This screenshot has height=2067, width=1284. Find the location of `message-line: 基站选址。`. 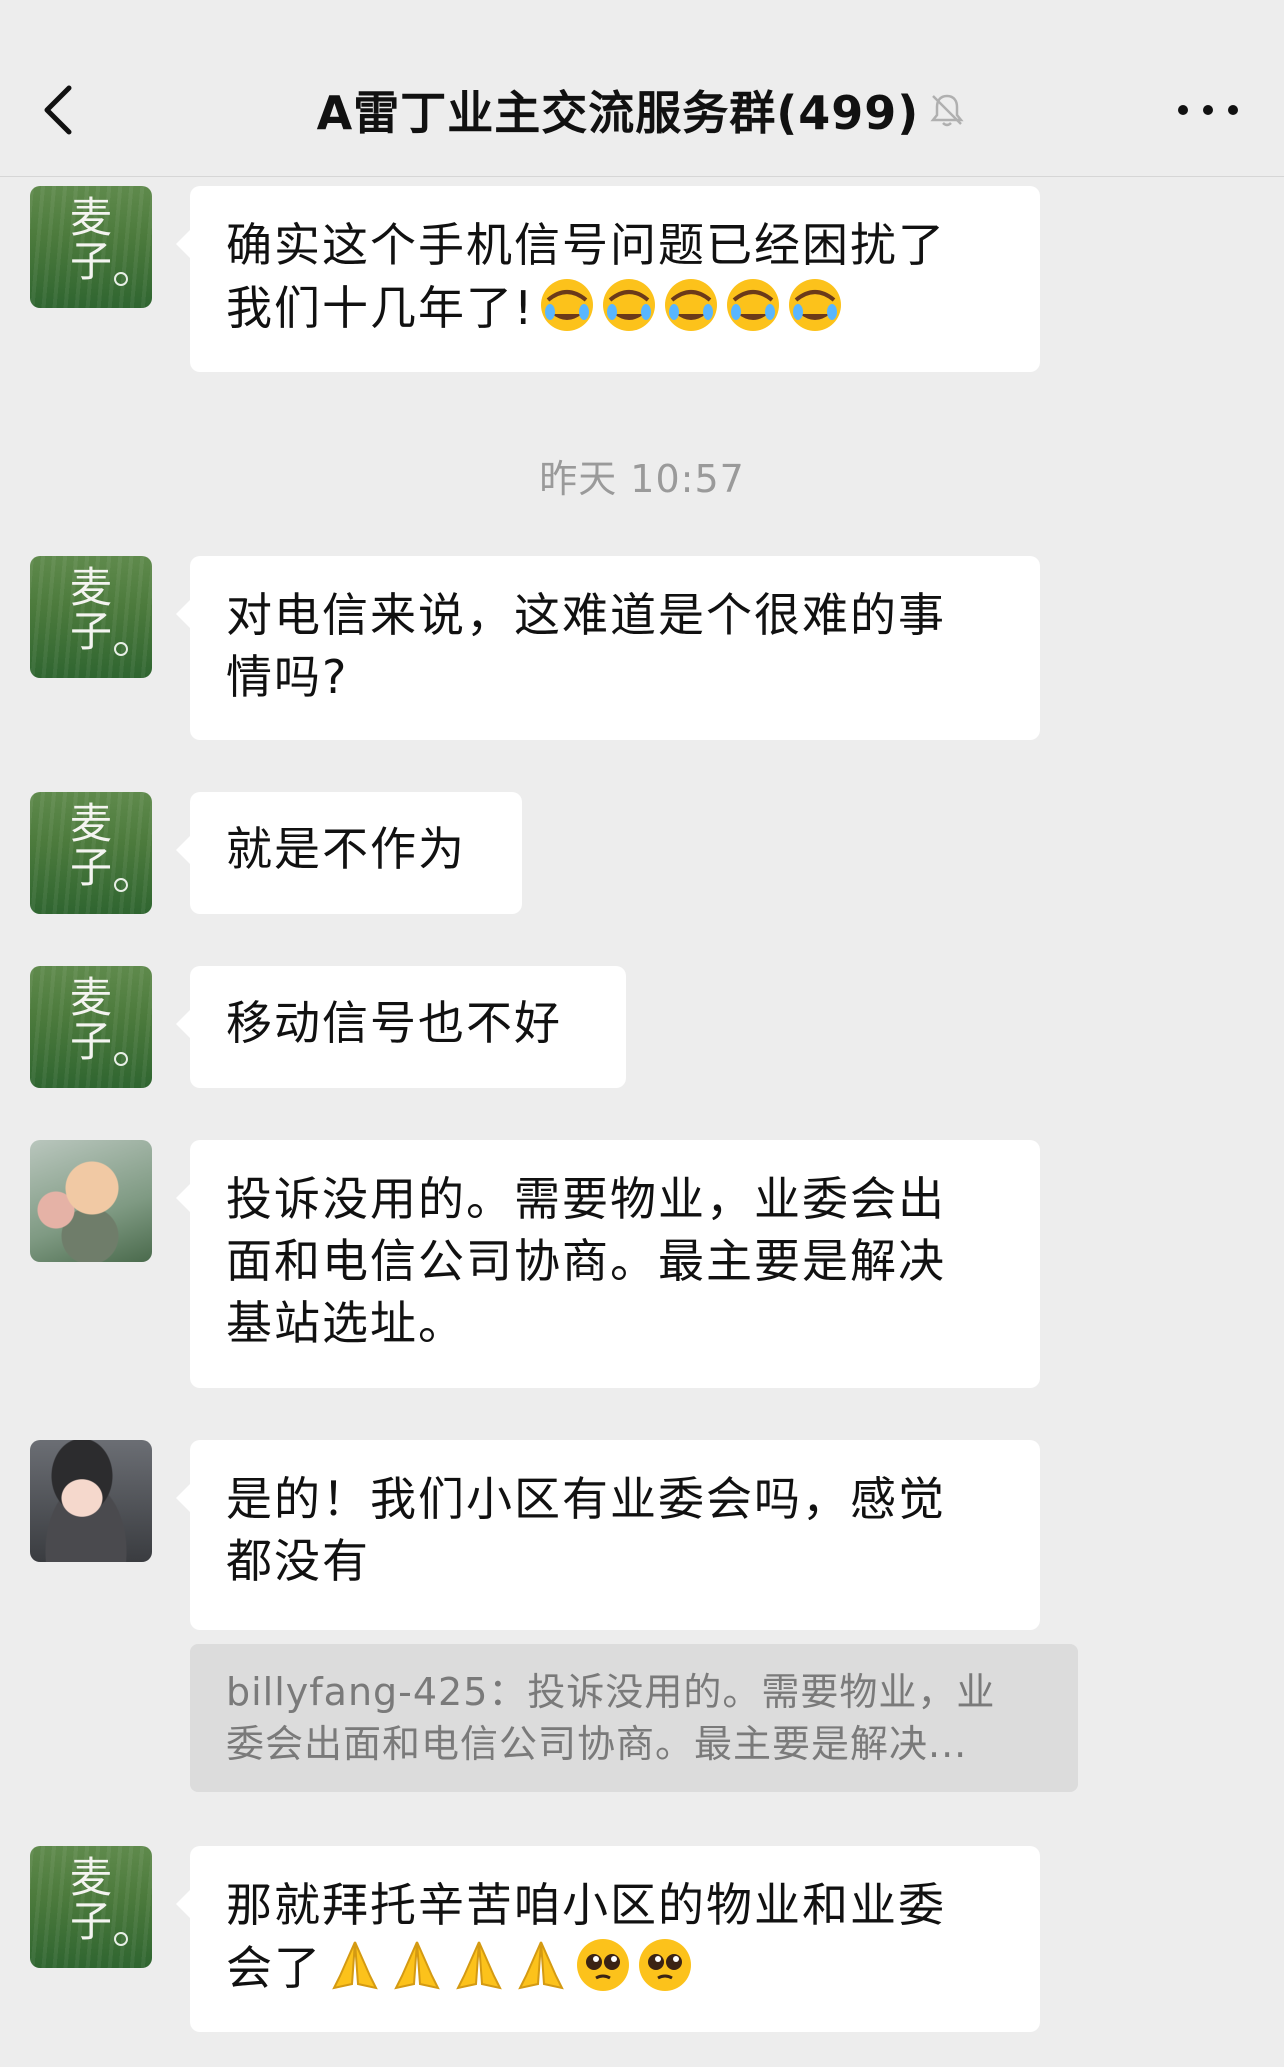

message-line: 基站选址。 is located at coordinates (346, 1323).